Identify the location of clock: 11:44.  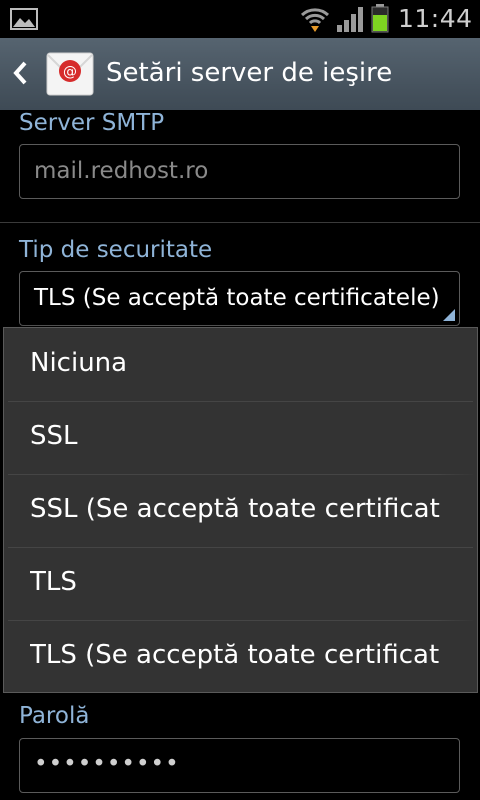
(435, 18).